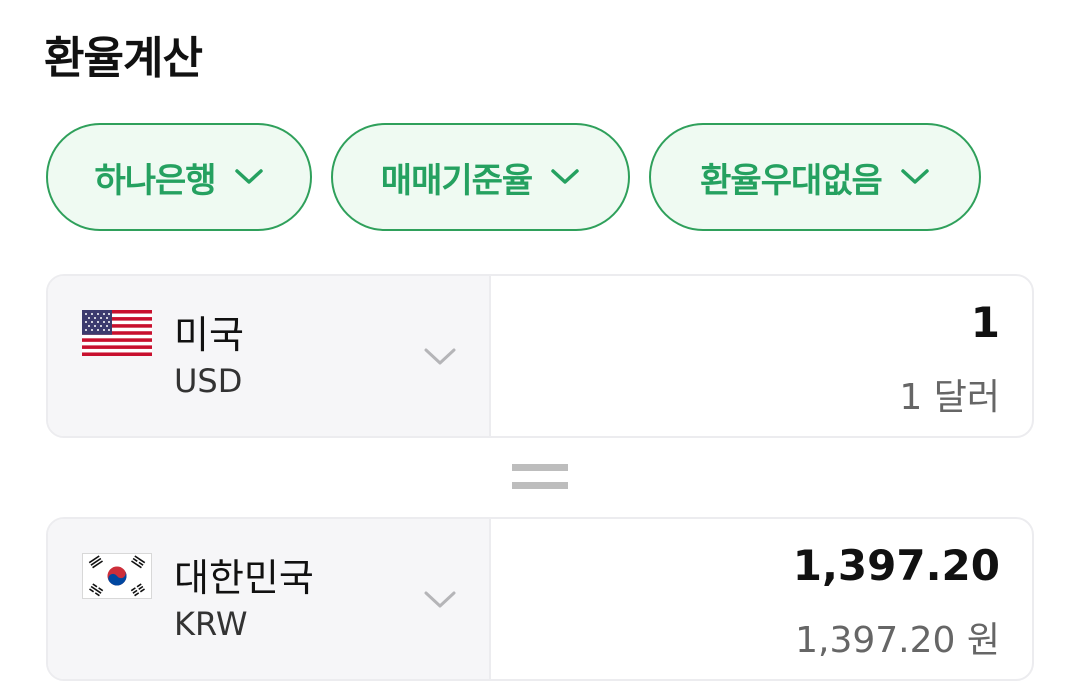 The width and height of the screenshot is (1080, 698). Describe the element at coordinates (761, 599) in the screenshot. I see `to-amount-field: 1,397.20 1,397.20 원` at that location.